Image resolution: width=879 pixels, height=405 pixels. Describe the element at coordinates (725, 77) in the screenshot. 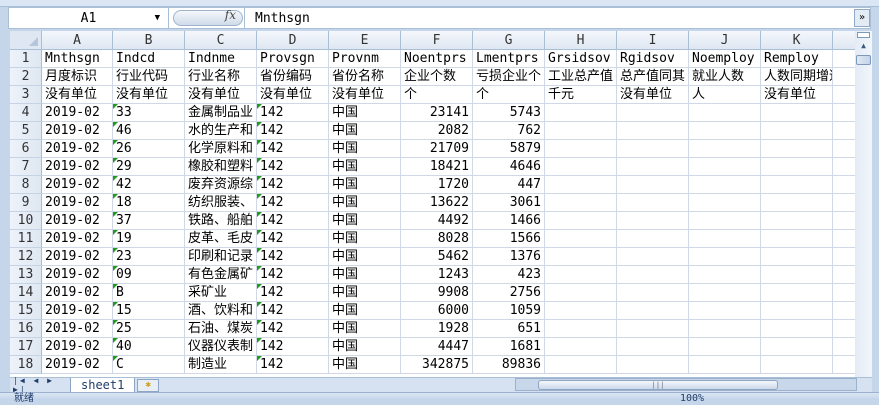

I see `cell-J2: 就业人数` at that location.